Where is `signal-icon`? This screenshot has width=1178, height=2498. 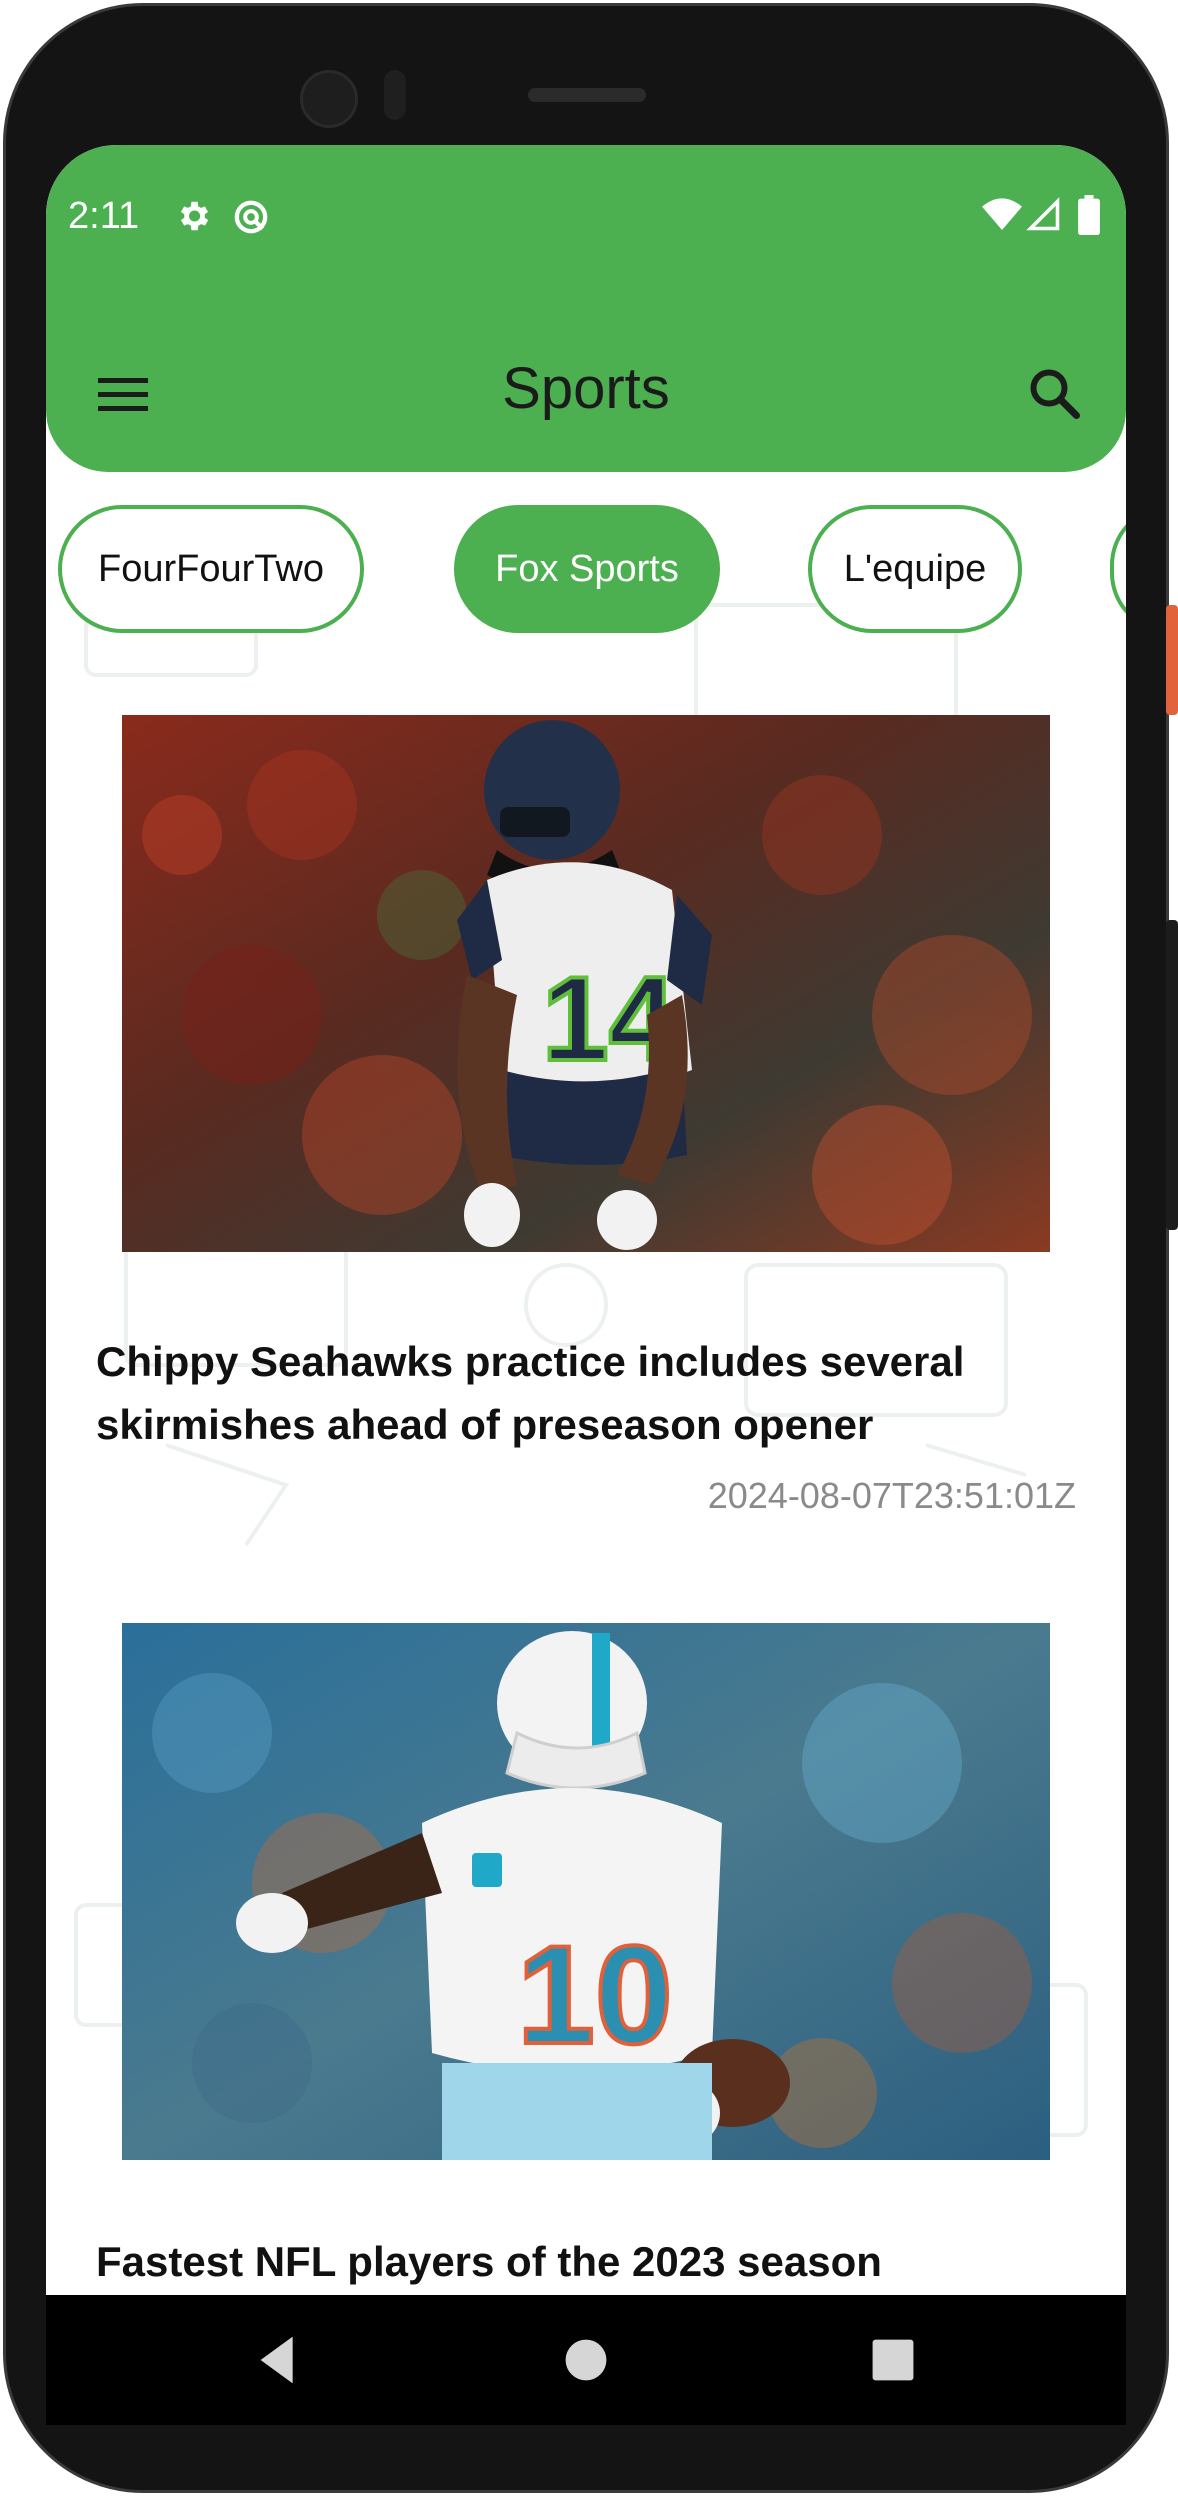 signal-icon is located at coordinates (1043, 214).